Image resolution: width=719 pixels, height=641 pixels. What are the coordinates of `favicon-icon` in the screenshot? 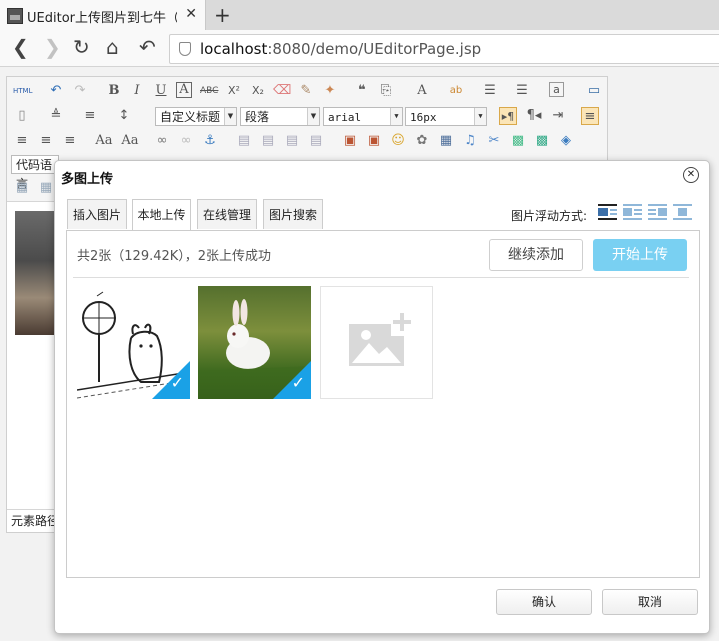 It's located at (15, 16).